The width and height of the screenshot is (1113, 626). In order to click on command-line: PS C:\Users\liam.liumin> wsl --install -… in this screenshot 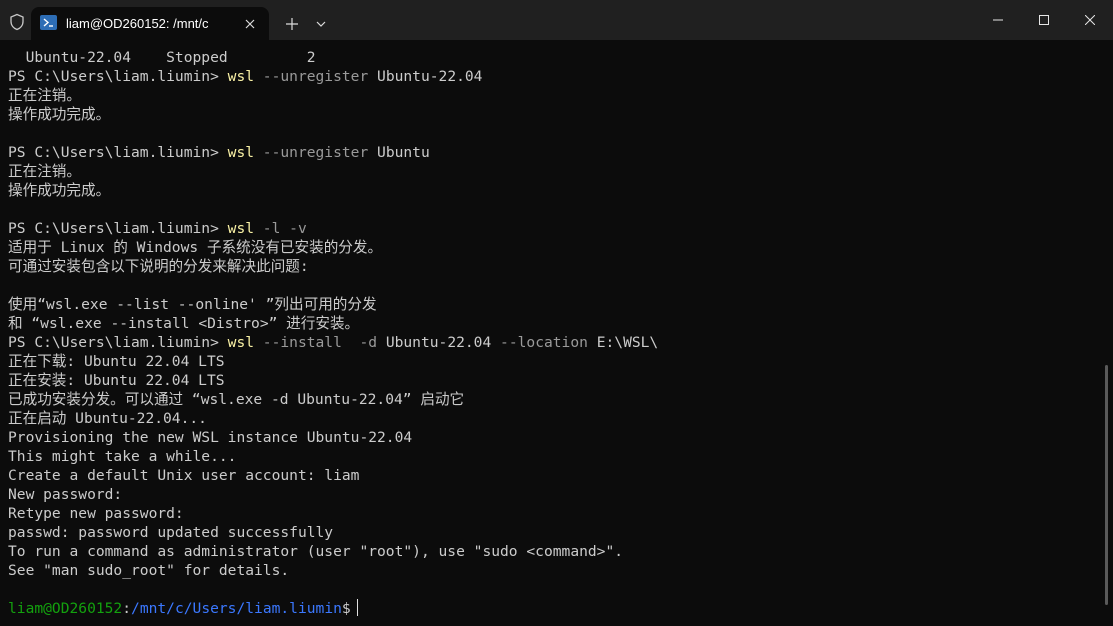, I will do `click(560, 342)`.